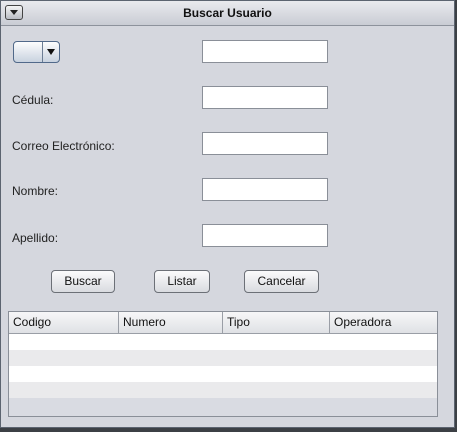  What do you see at coordinates (383, 322) in the screenshot?
I see `column-header-operadora: Operadora` at bounding box center [383, 322].